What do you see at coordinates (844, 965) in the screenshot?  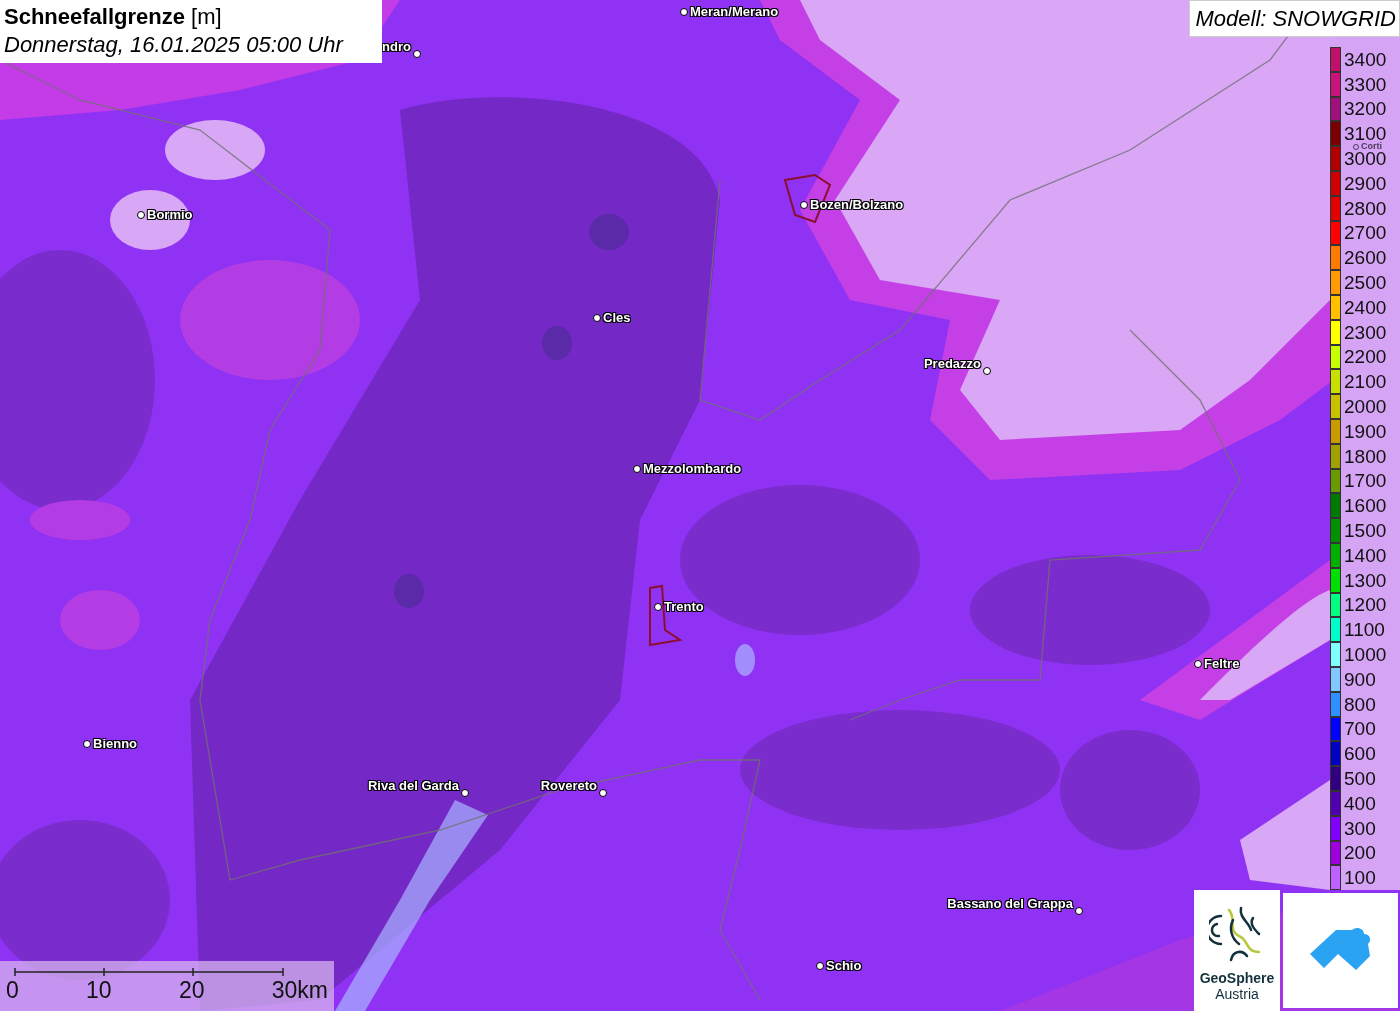 I see `town-label: Schio` at bounding box center [844, 965].